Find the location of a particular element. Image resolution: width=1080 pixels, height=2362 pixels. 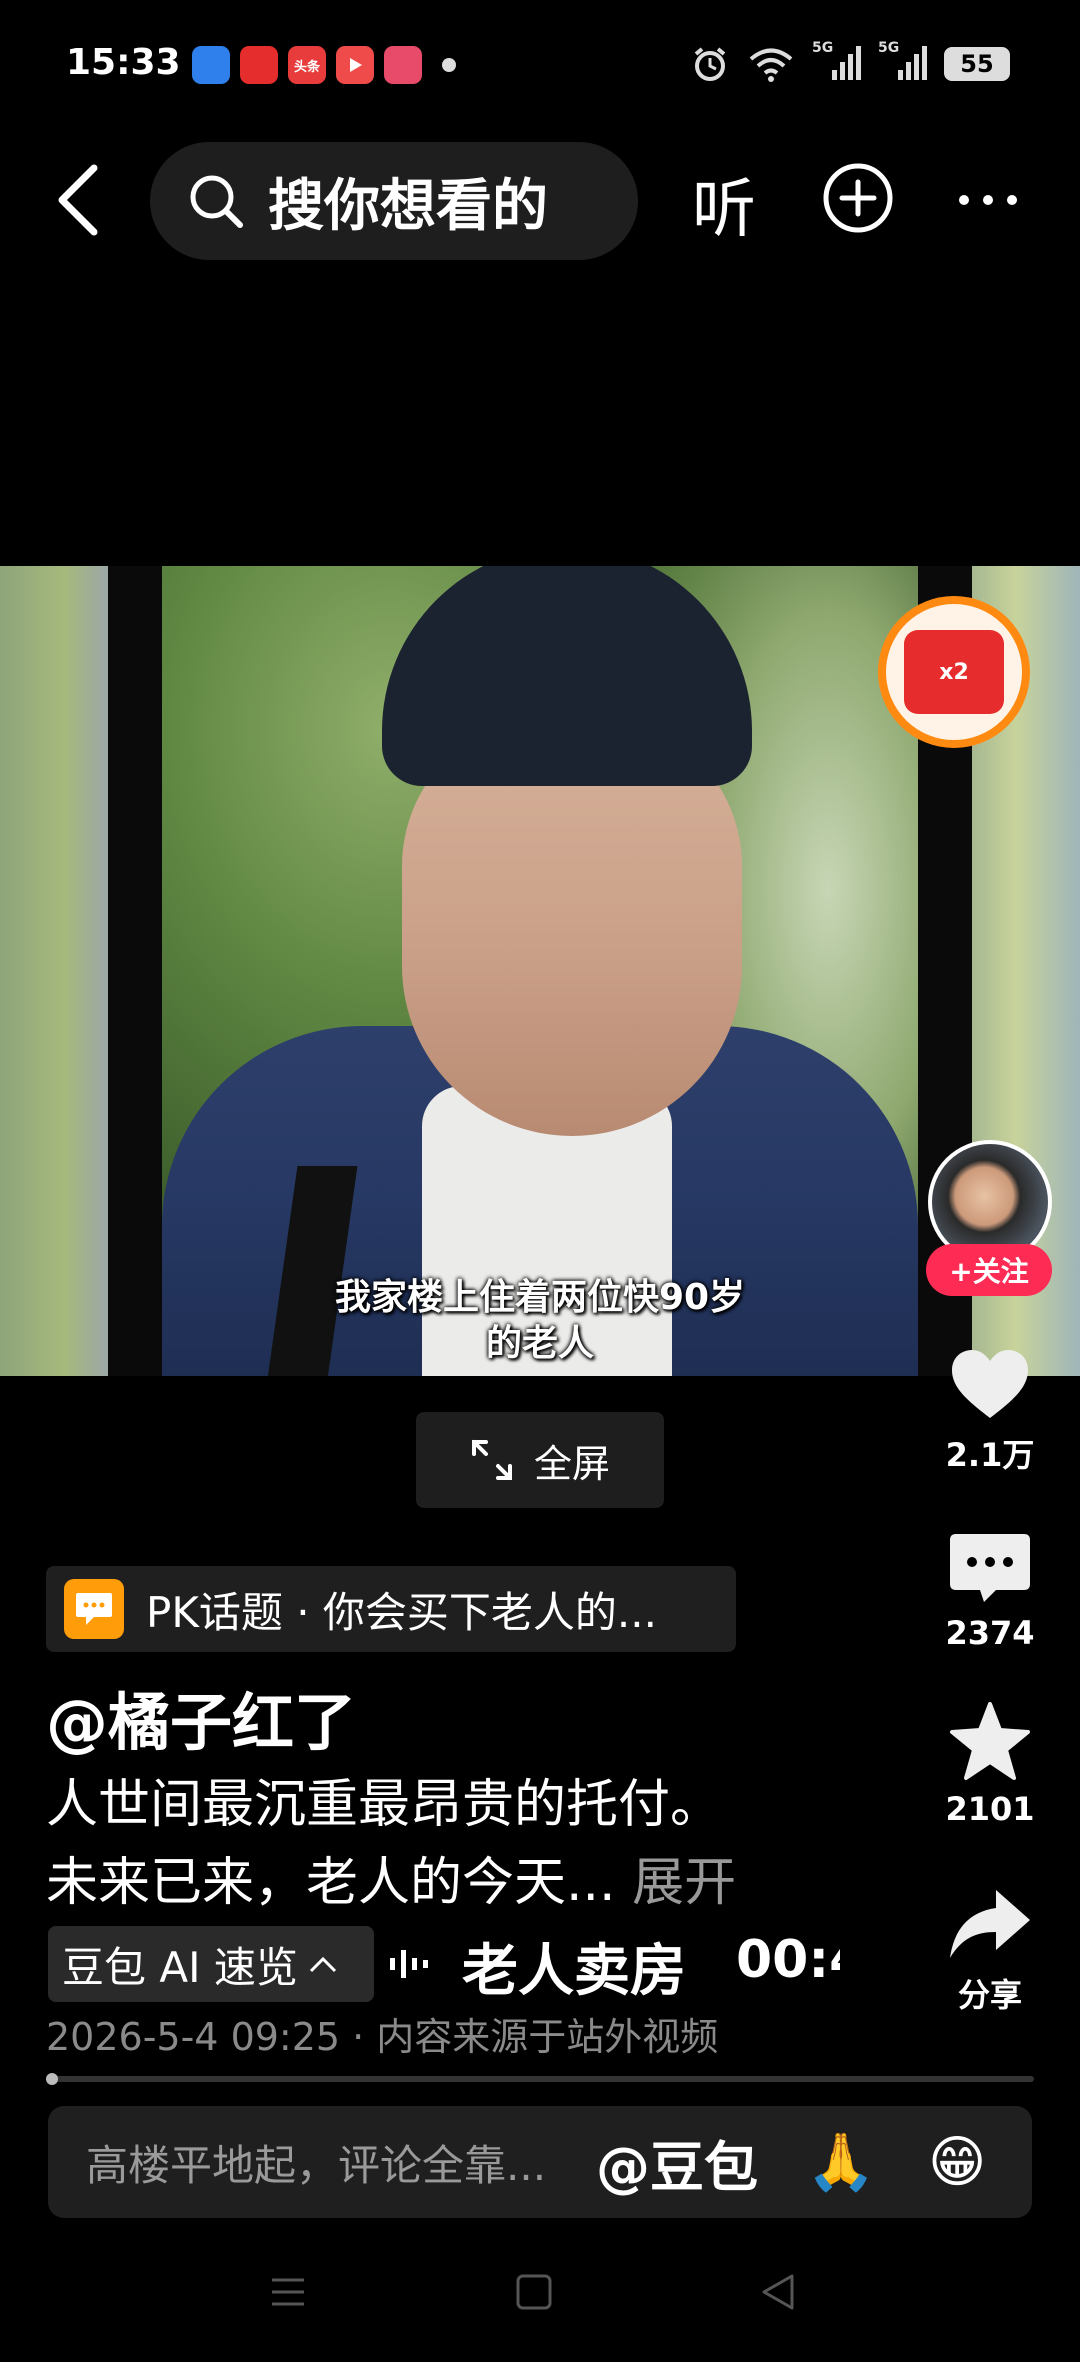

pk-chat-icon is located at coordinates (94, 1609).